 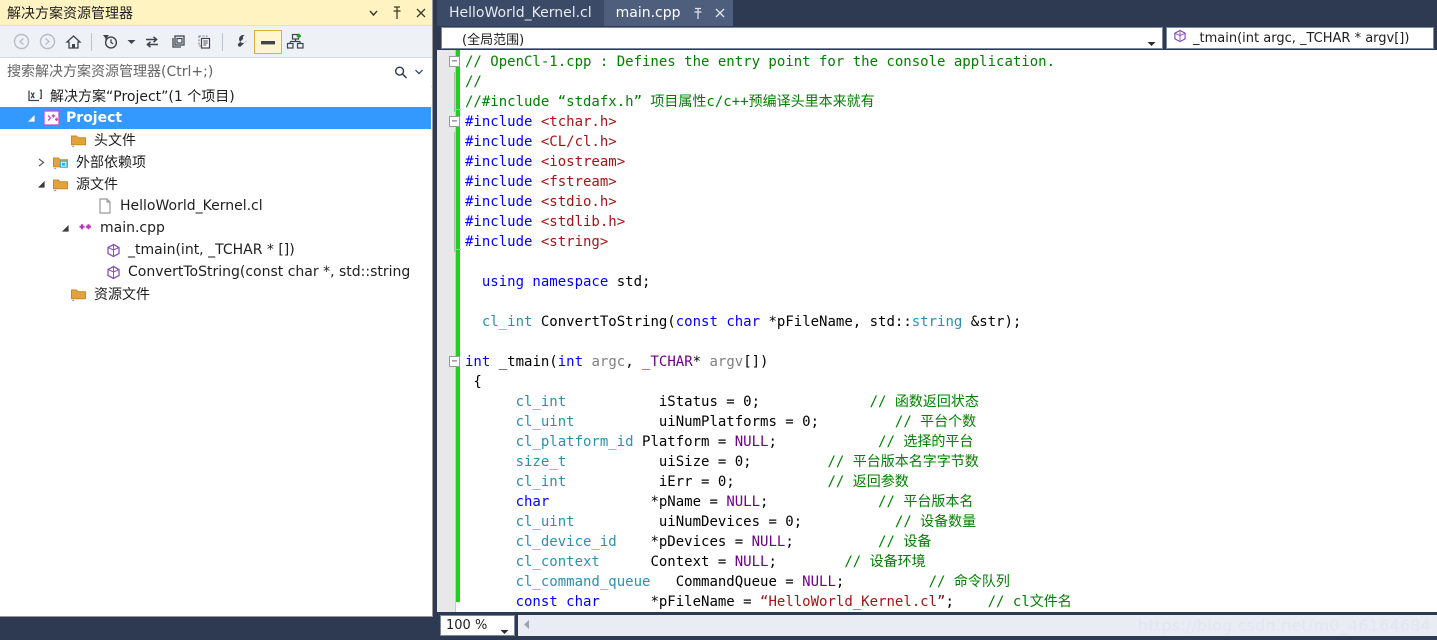 I want to click on code-token: cl_platform_id, so click(x=574, y=442).